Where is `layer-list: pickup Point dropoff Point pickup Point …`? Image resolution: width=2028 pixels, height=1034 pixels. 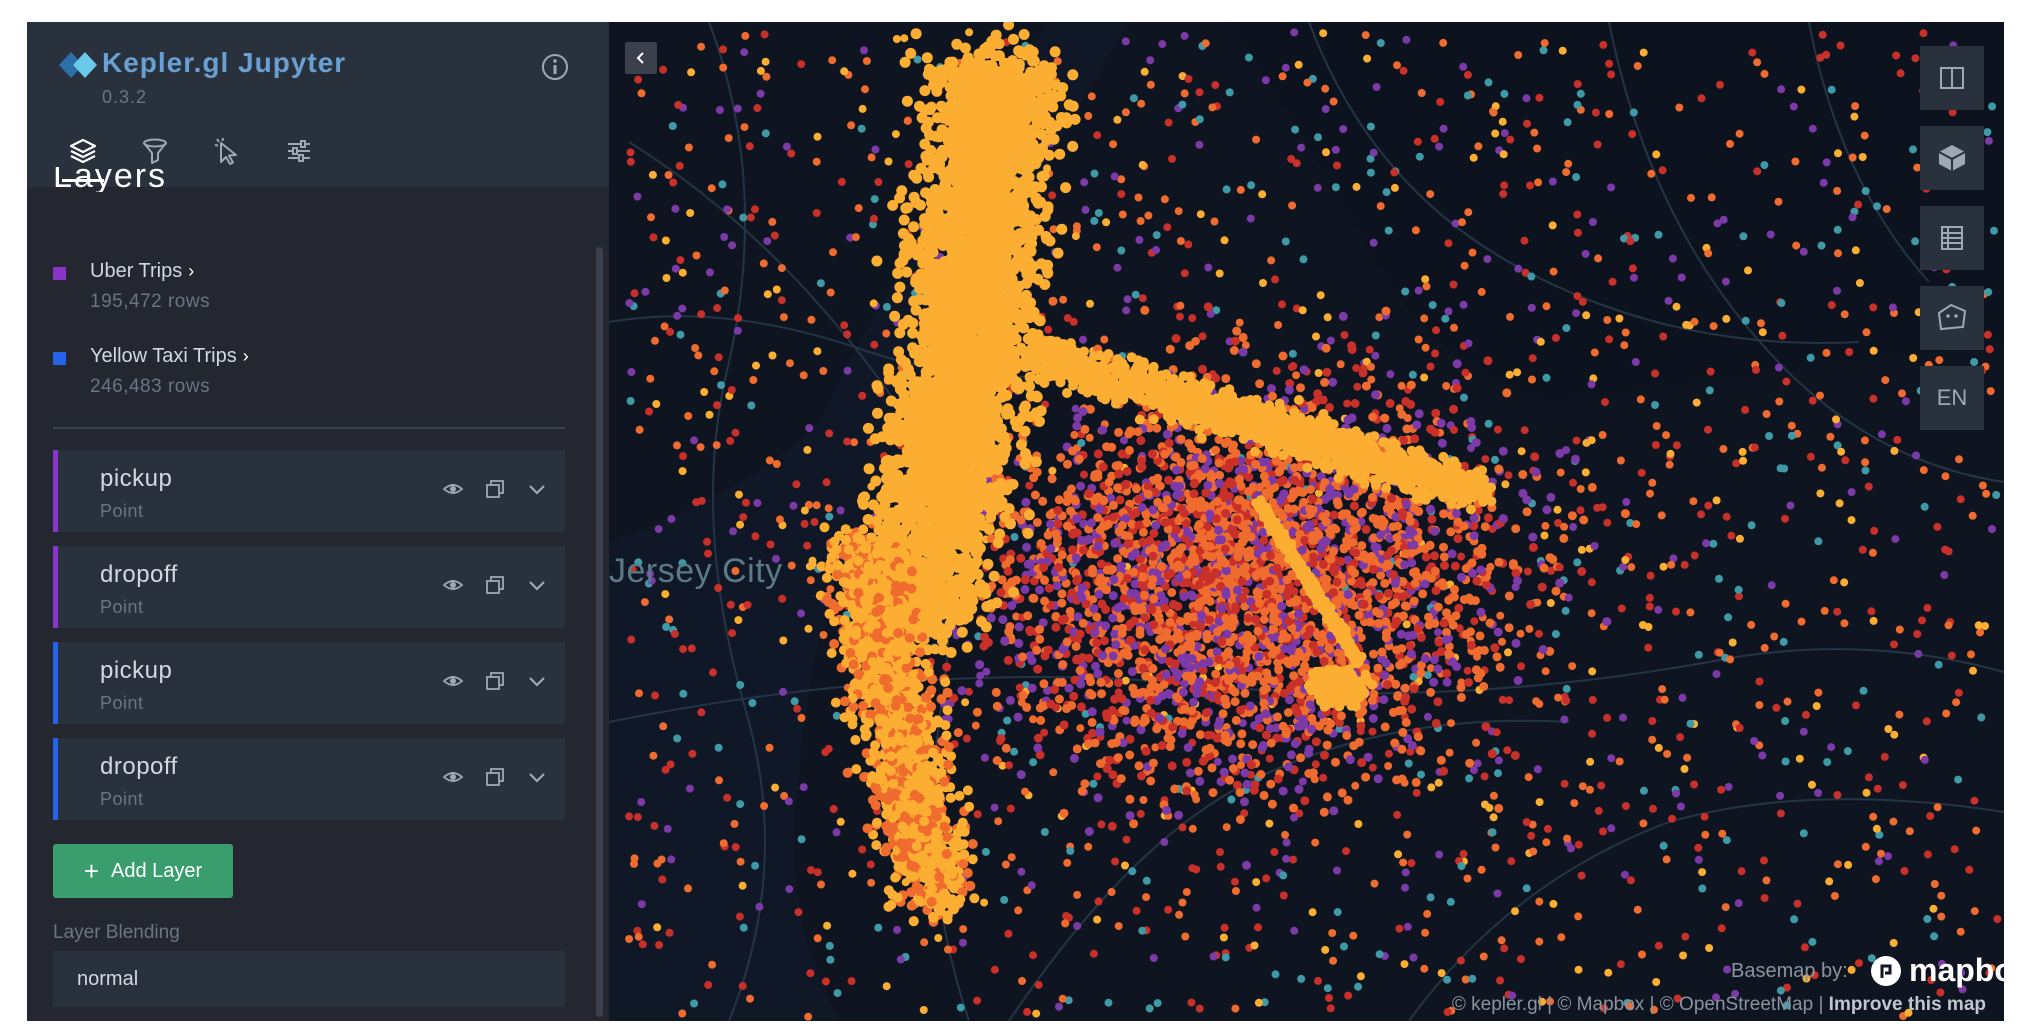 layer-list: pickup Point dropoff Point pickup Point … is located at coordinates (309, 642).